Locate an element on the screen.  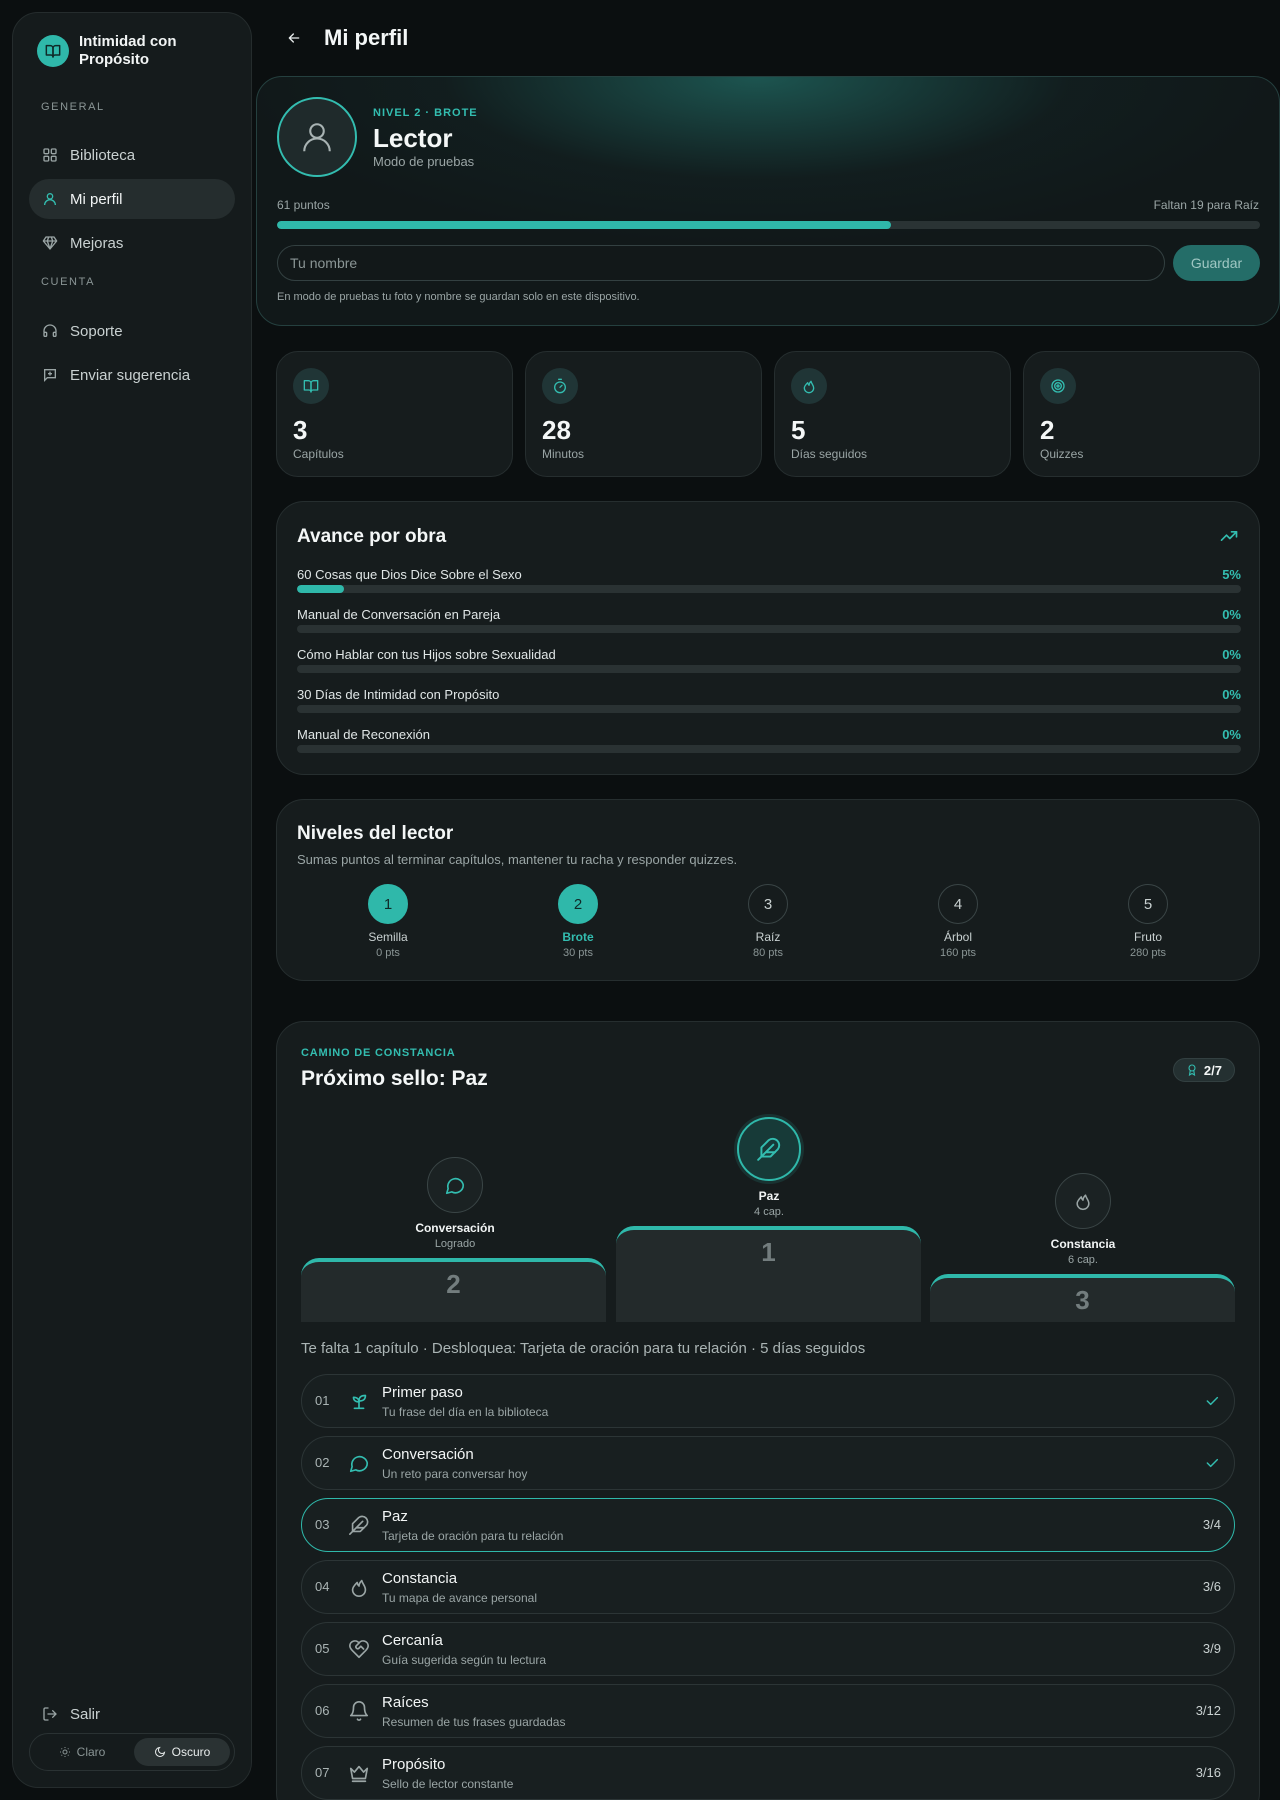
level-number: 5 is located at coordinates (1148, 904).